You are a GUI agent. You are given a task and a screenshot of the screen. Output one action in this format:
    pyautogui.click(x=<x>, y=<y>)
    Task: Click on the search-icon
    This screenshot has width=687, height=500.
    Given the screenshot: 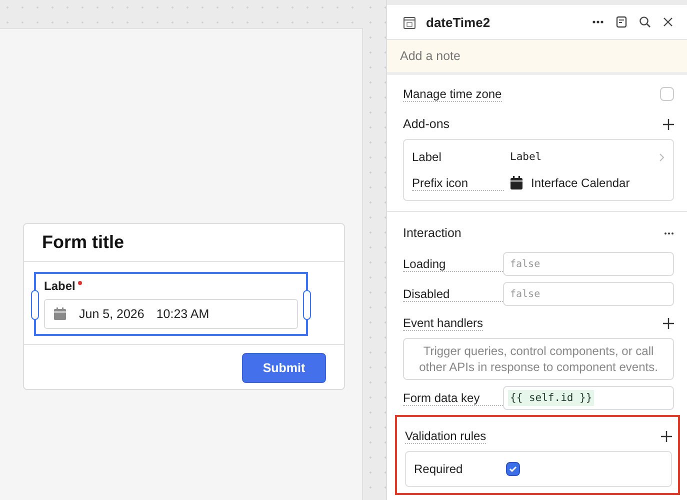 What is the action you would take?
    pyautogui.click(x=645, y=22)
    